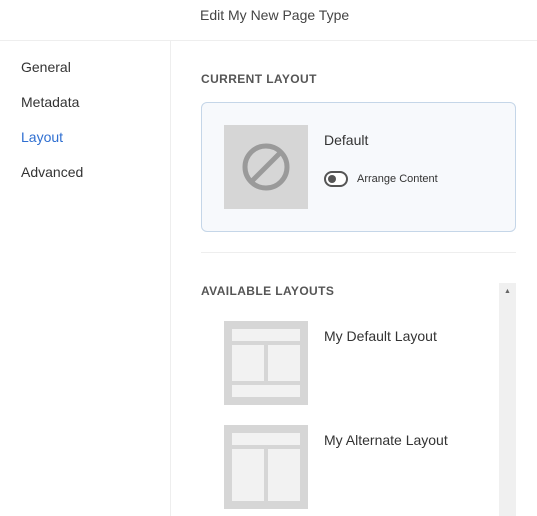  What do you see at coordinates (275, 15) in the screenshot?
I see `dialog-title: Edit My New Page Type` at bounding box center [275, 15].